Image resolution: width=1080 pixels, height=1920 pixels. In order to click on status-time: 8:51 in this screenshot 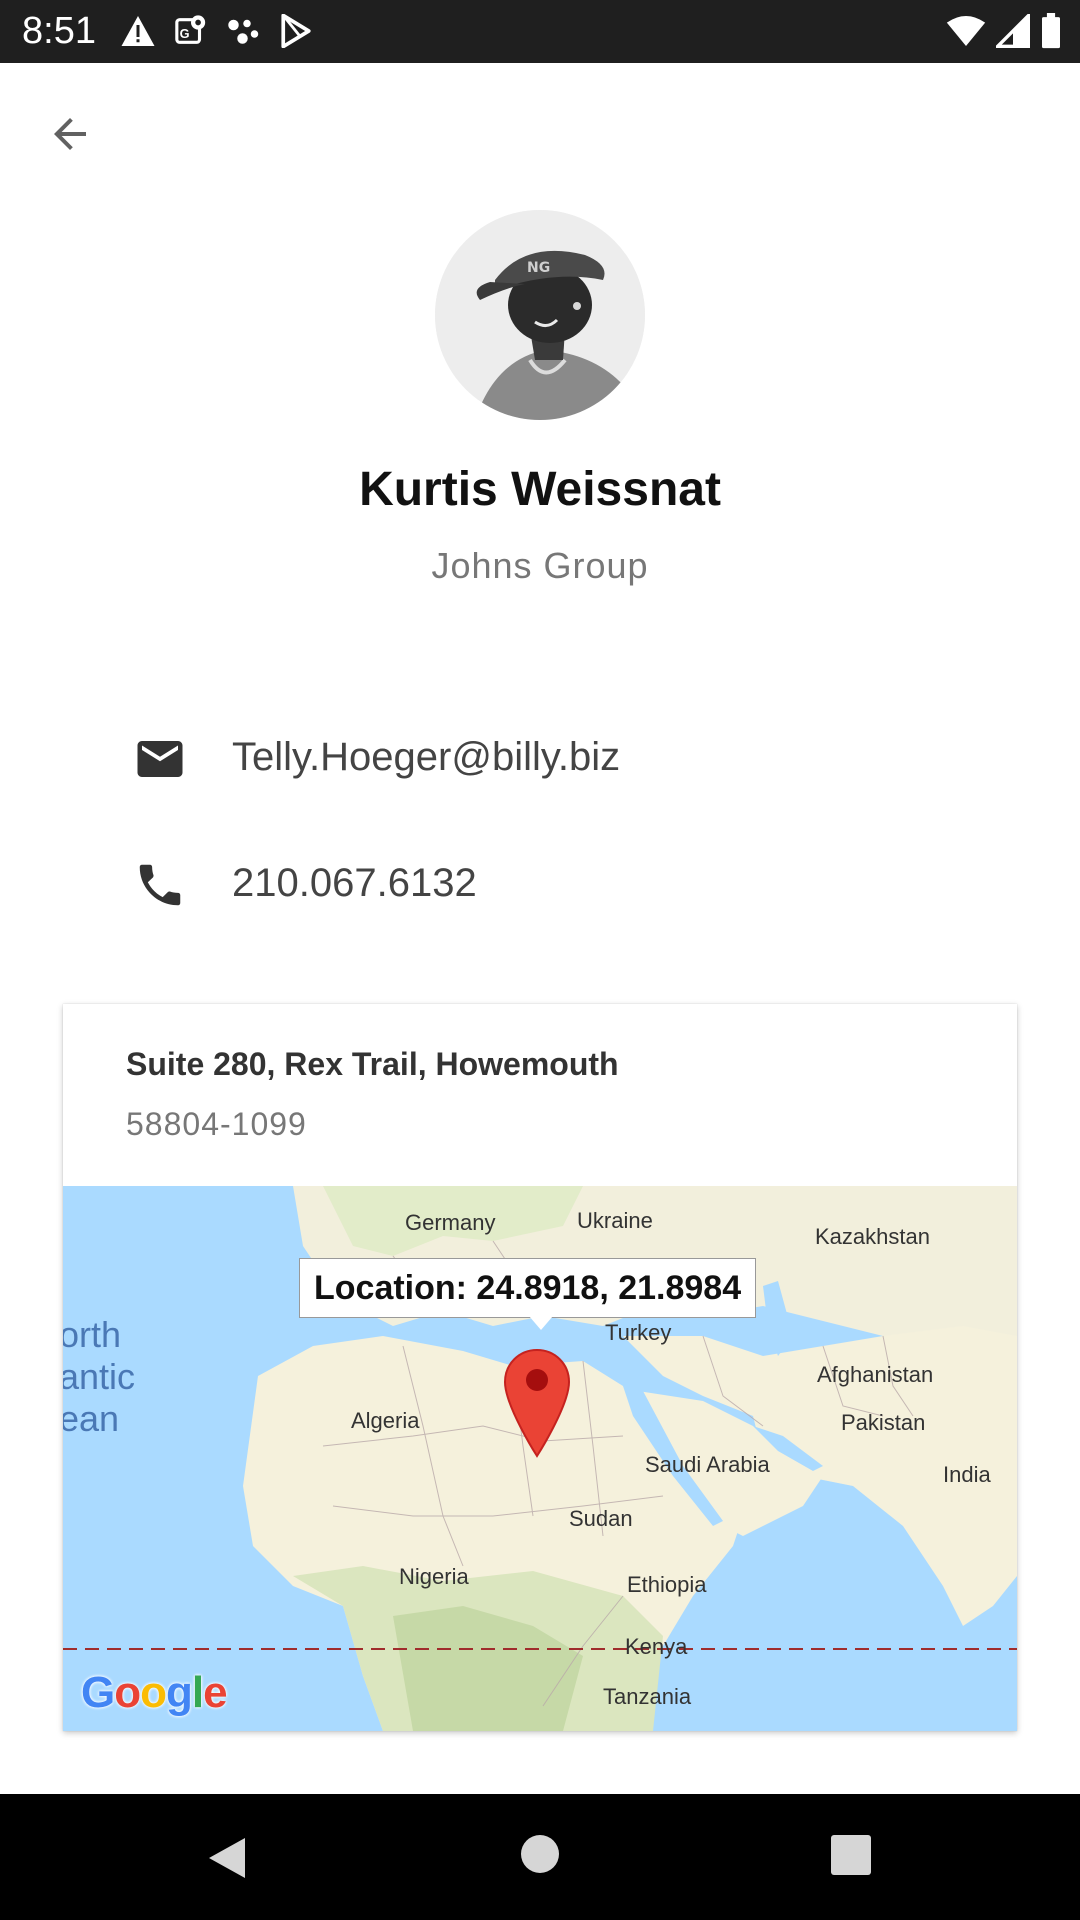, I will do `click(59, 31)`.